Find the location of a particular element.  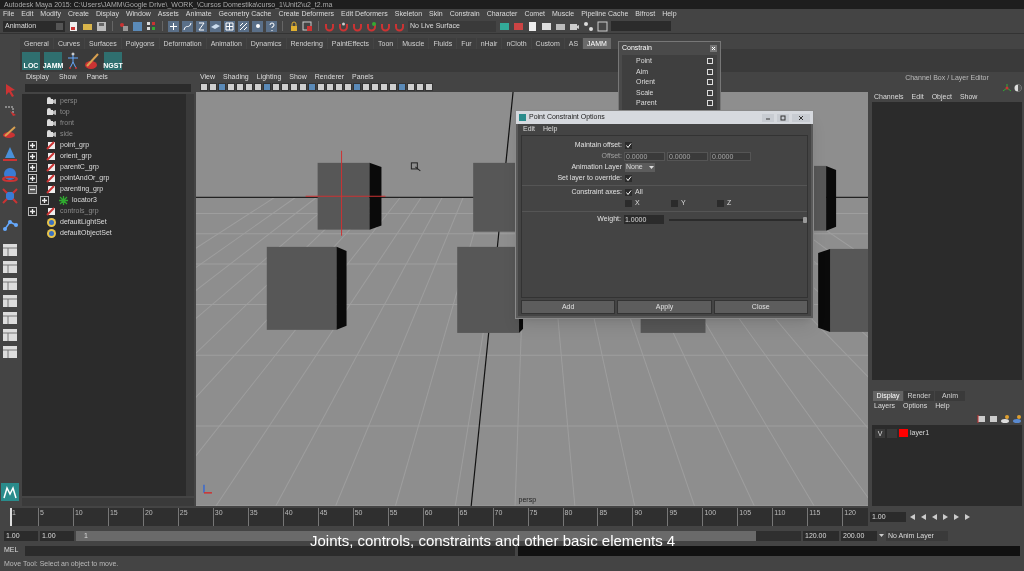

plane-icon is located at coordinates (215, 26).